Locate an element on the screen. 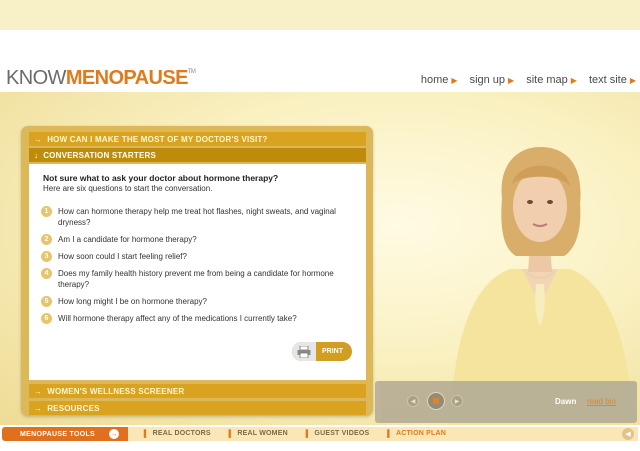 Image resolution: width=640 pixels, height=451 pixels. real-doctors-link: ▍ REAL DOCTORS is located at coordinates (177, 434).